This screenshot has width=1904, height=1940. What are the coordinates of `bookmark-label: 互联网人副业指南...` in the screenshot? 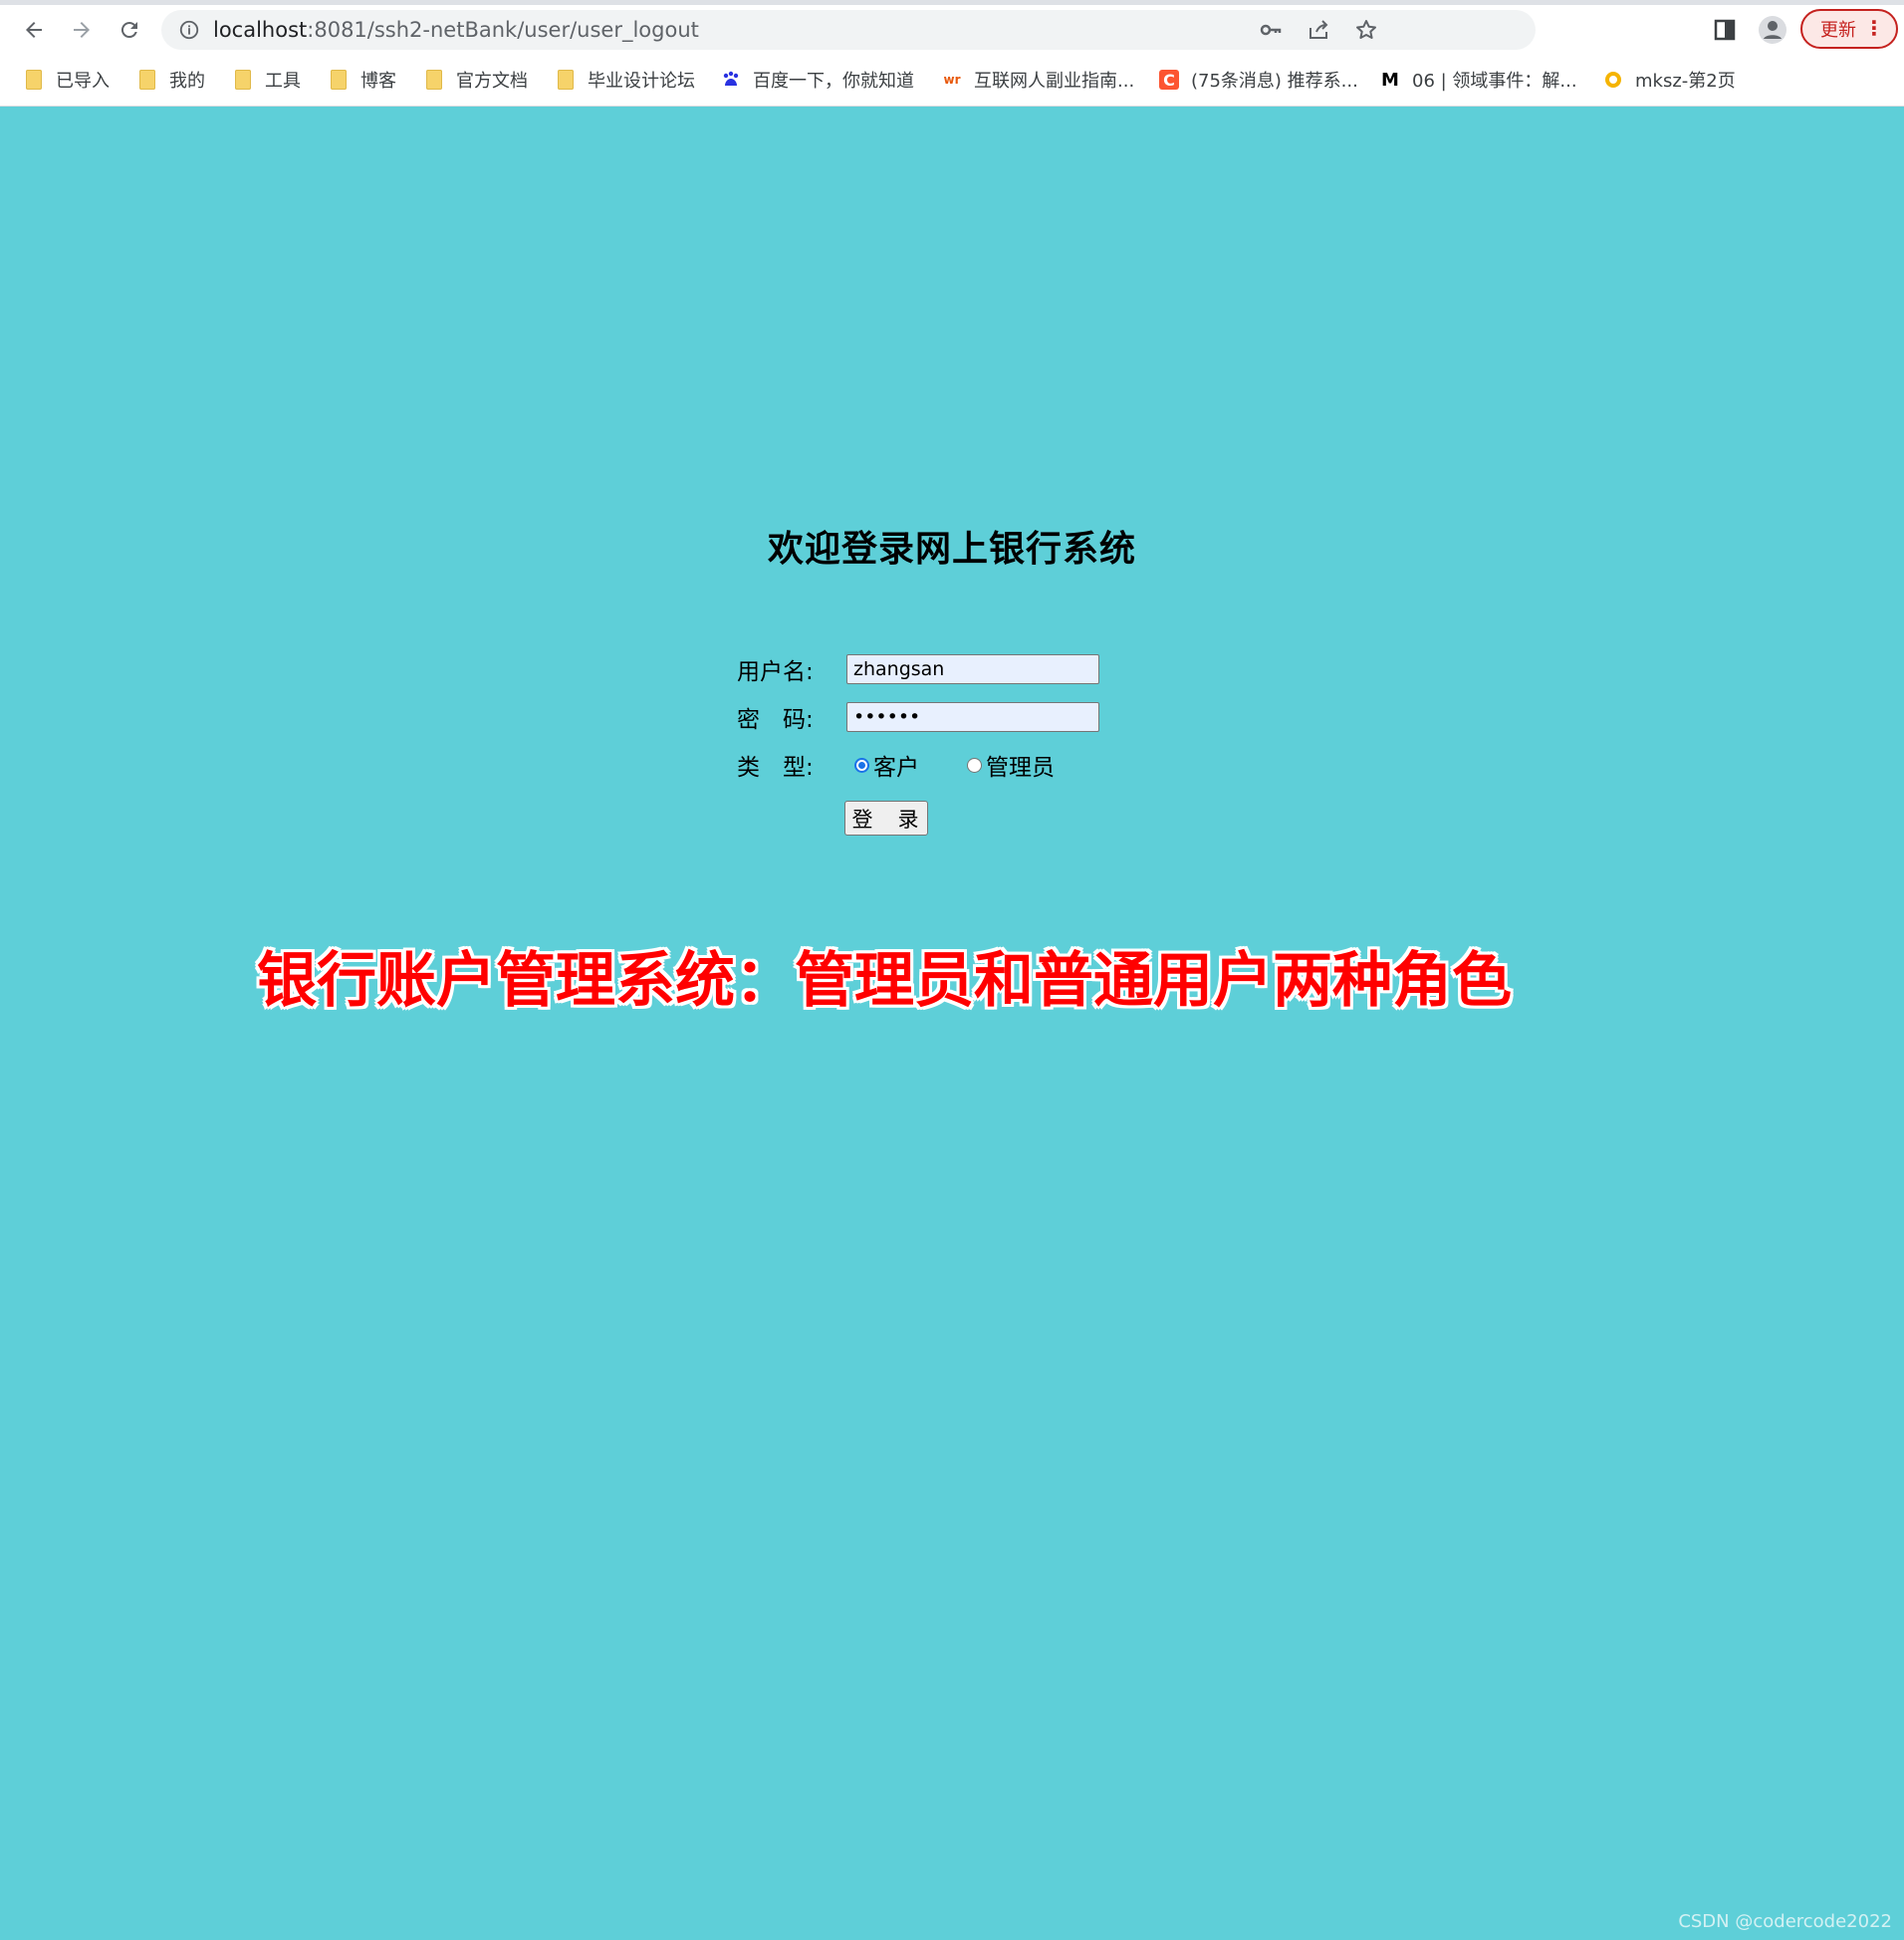 It's located at (1054, 81).